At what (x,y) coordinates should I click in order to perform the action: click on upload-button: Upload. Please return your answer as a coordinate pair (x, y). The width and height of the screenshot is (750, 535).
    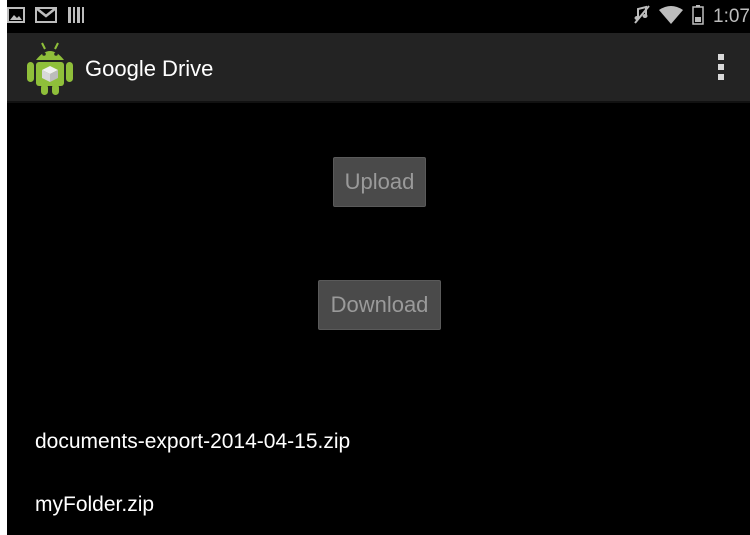
    Looking at the image, I should click on (379, 182).